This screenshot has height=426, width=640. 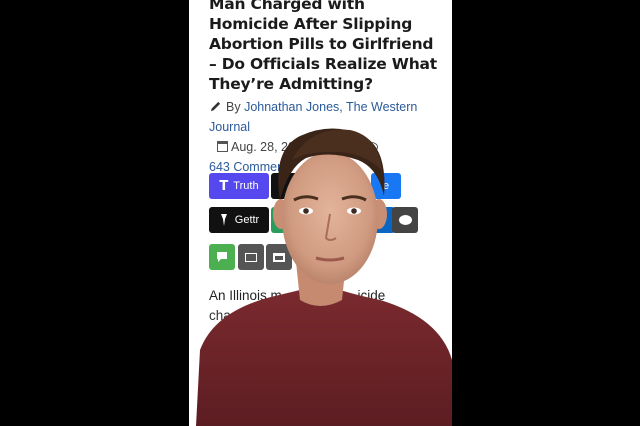 What do you see at coordinates (247, 220) in the screenshot?
I see `share-gettr-label: Gettr` at bounding box center [247, 220].